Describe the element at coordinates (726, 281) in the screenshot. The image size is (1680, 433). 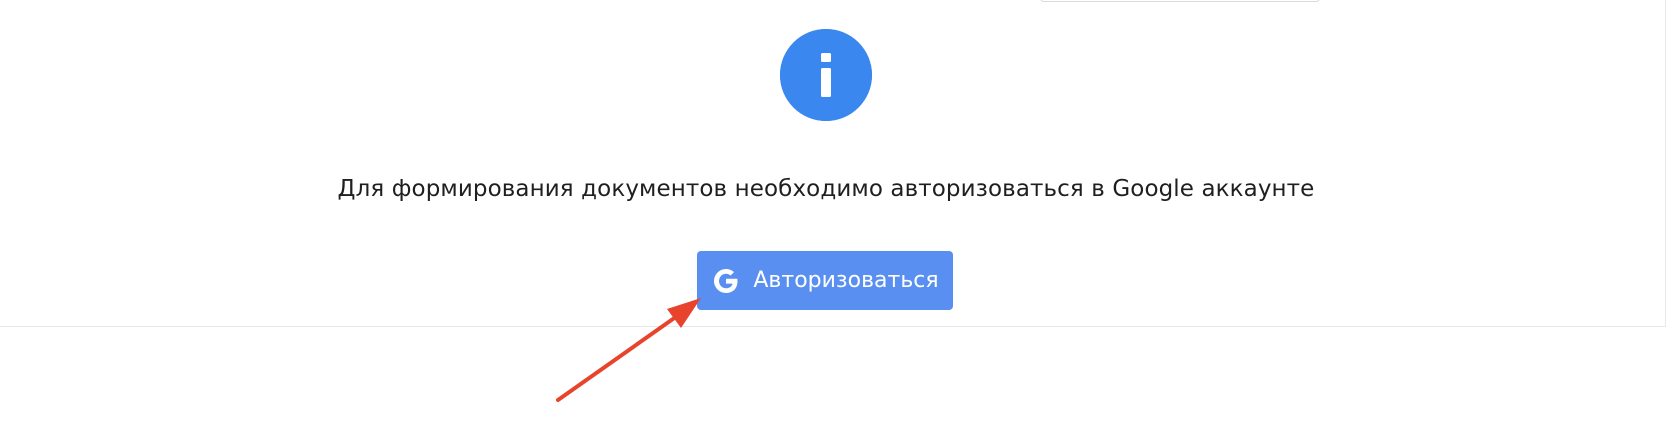
I see `google-icon` at that location.